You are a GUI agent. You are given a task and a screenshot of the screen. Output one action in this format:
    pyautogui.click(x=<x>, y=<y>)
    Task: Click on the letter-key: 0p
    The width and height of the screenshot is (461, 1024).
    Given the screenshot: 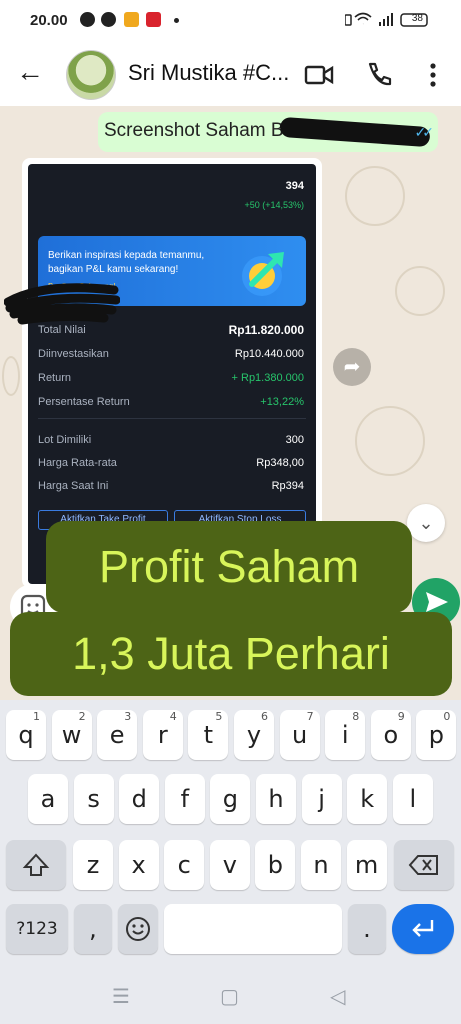 What is the action you would take?
    pyautogui.click(x=436, y=735)
    